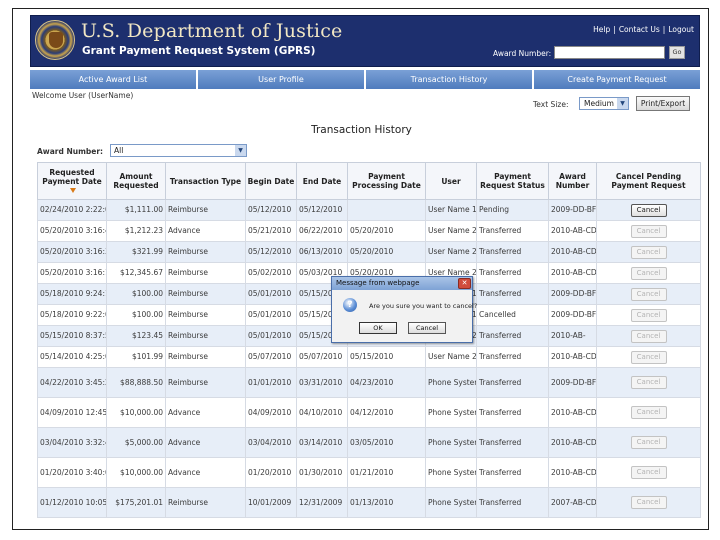 The height and width of the screenshot is (540, 720). Describe the element at coordinates (72, 382) in the screenshot. I see `cell-requested-date: 04/22/2010 3:45:28 PM` at that location.